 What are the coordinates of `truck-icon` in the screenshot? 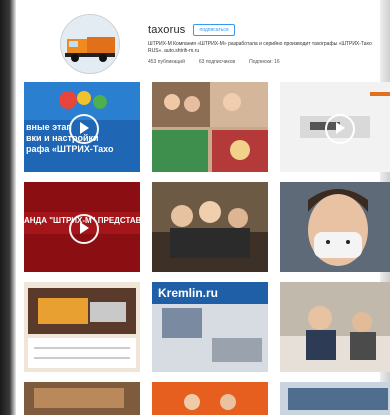 It's located at (90, 44).